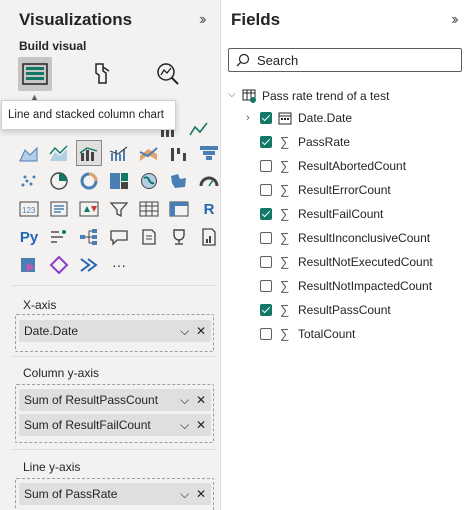  What do you see at coordinates (59, 265) in the screenshot?
I see `power-automate-icon` at bounding box center [59, 265].